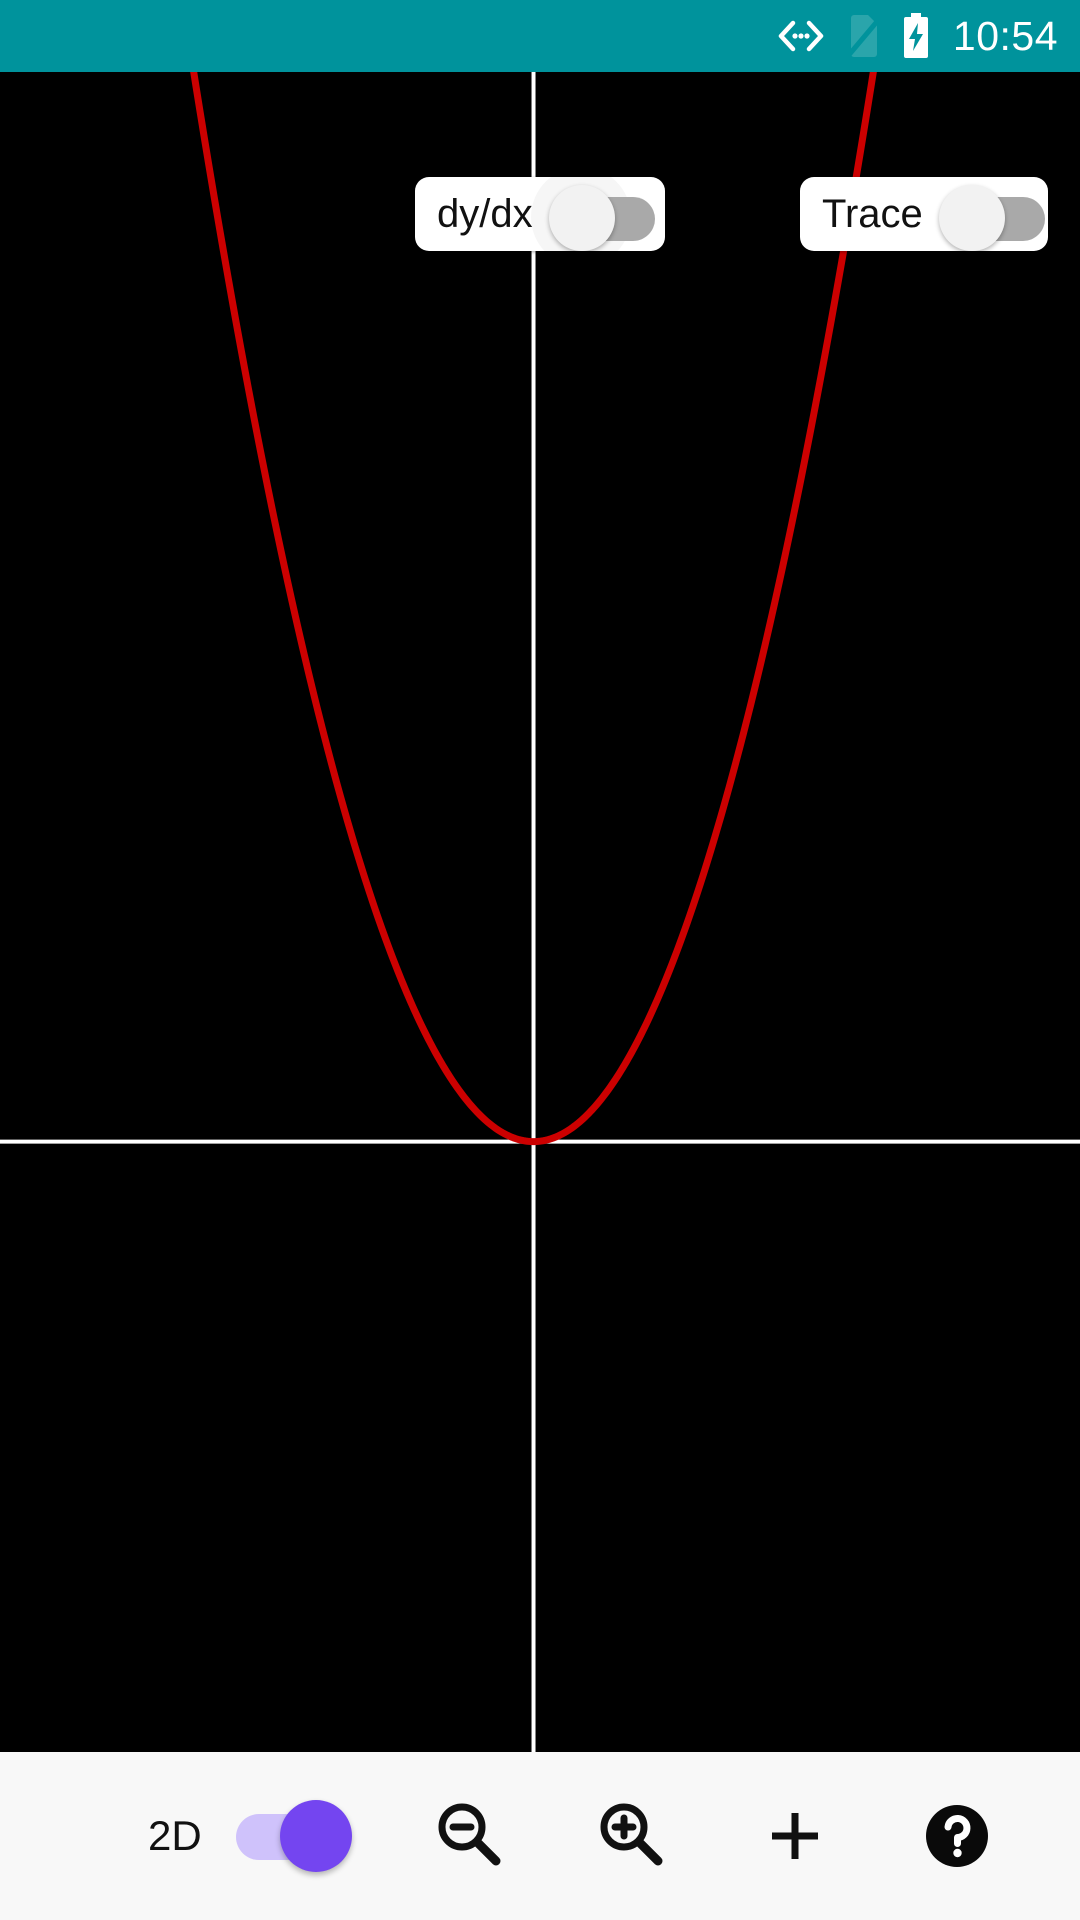  Describe the element at coordinates (581, 218) in the screenshot. I see `toggle-dydx-thumb` at that location.